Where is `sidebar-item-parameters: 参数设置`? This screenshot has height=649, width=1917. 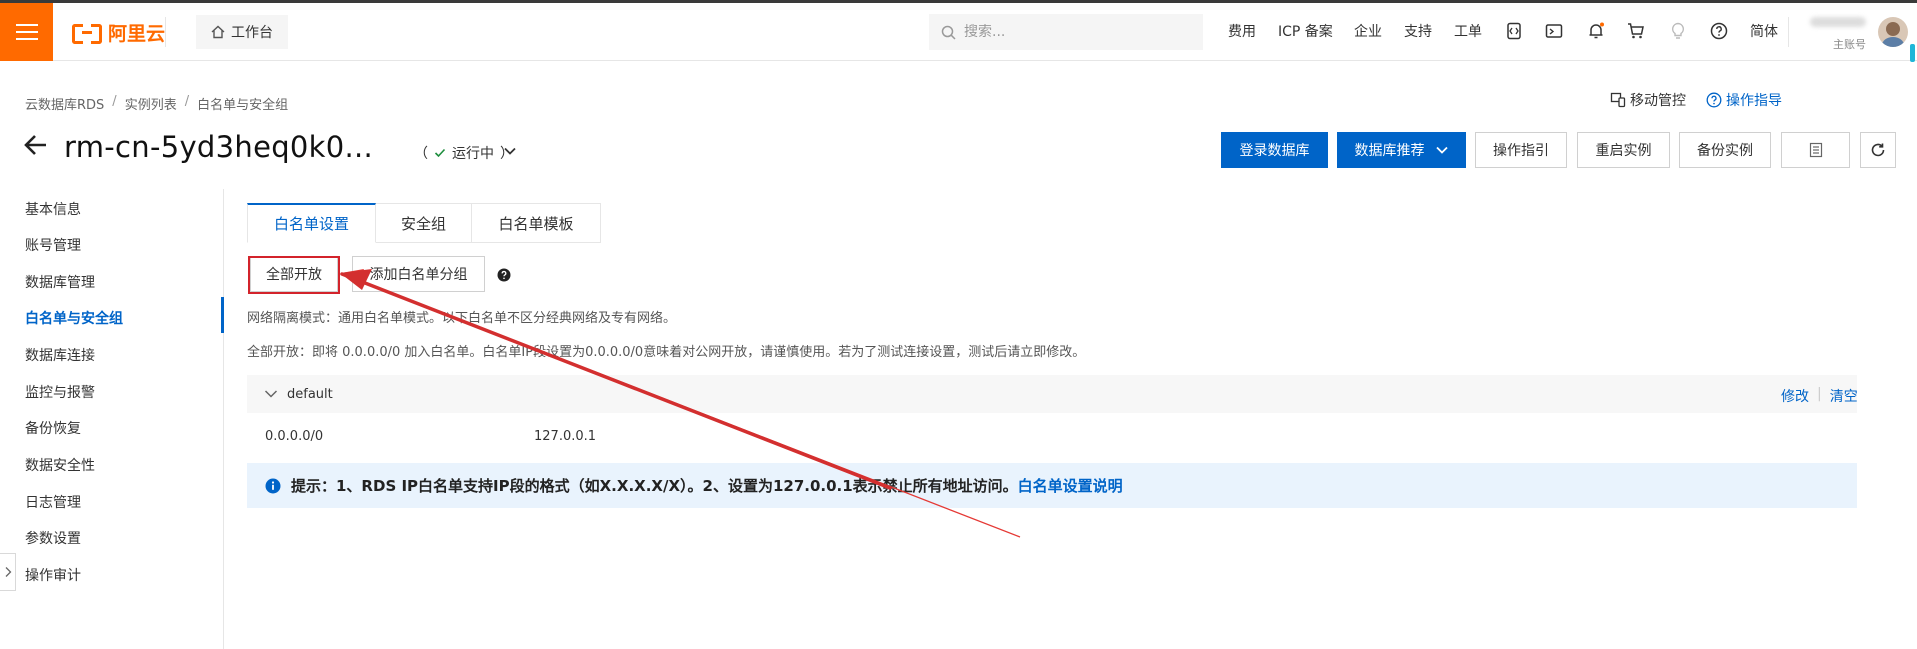 sidebar-item-parameters: 参数设置 is located at coordinates (53, 538).